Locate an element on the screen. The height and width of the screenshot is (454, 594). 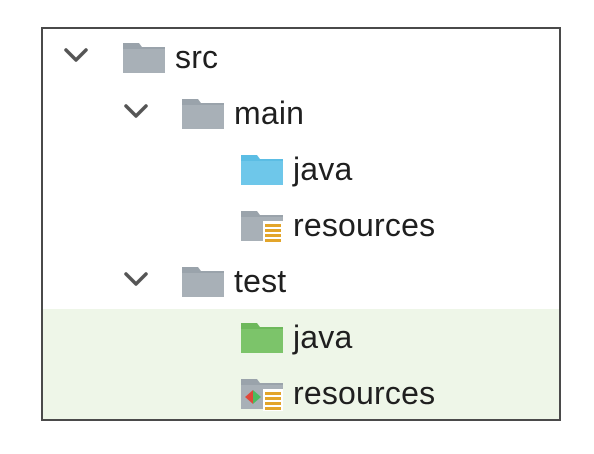
tree-node-test: test is located at coordinates (301, 281).